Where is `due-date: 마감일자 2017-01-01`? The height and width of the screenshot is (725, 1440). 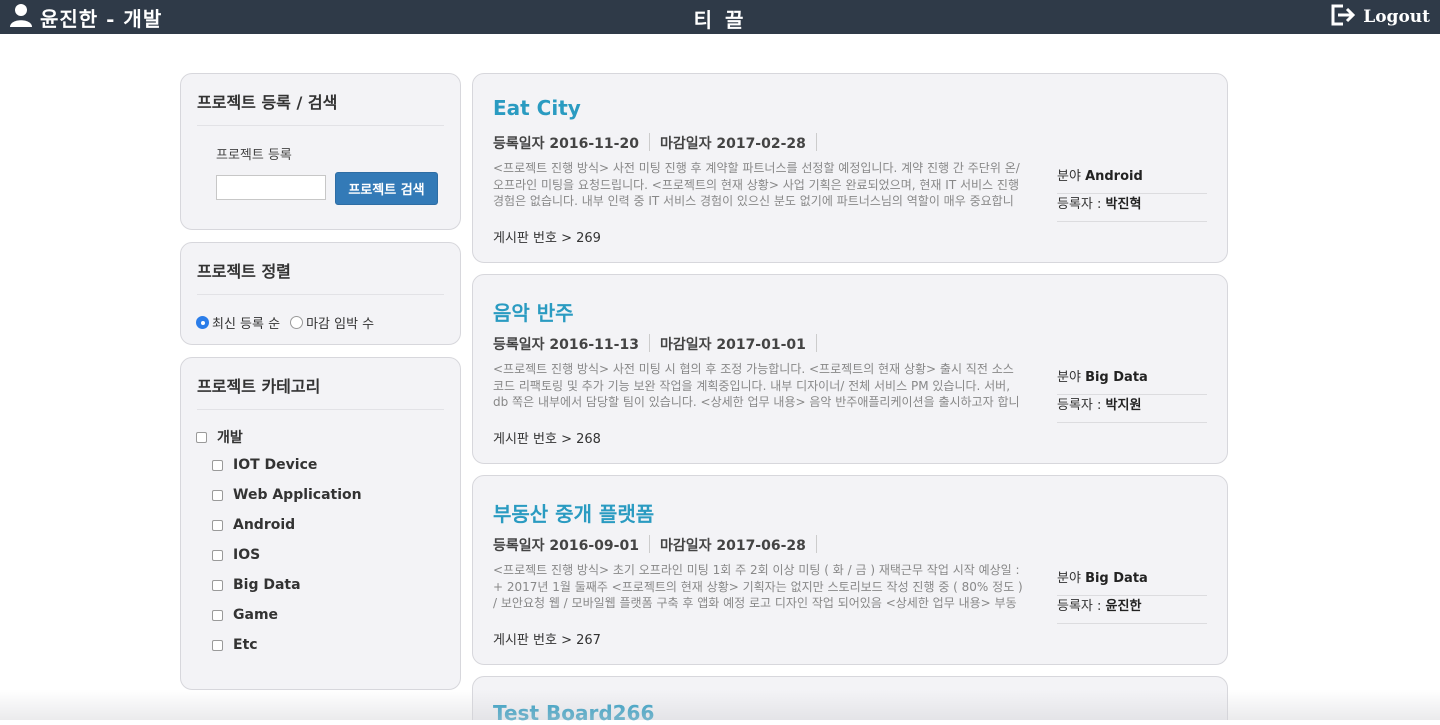 due-date: 마감일자 2017-01-01 is located at coordinates (738, 343).